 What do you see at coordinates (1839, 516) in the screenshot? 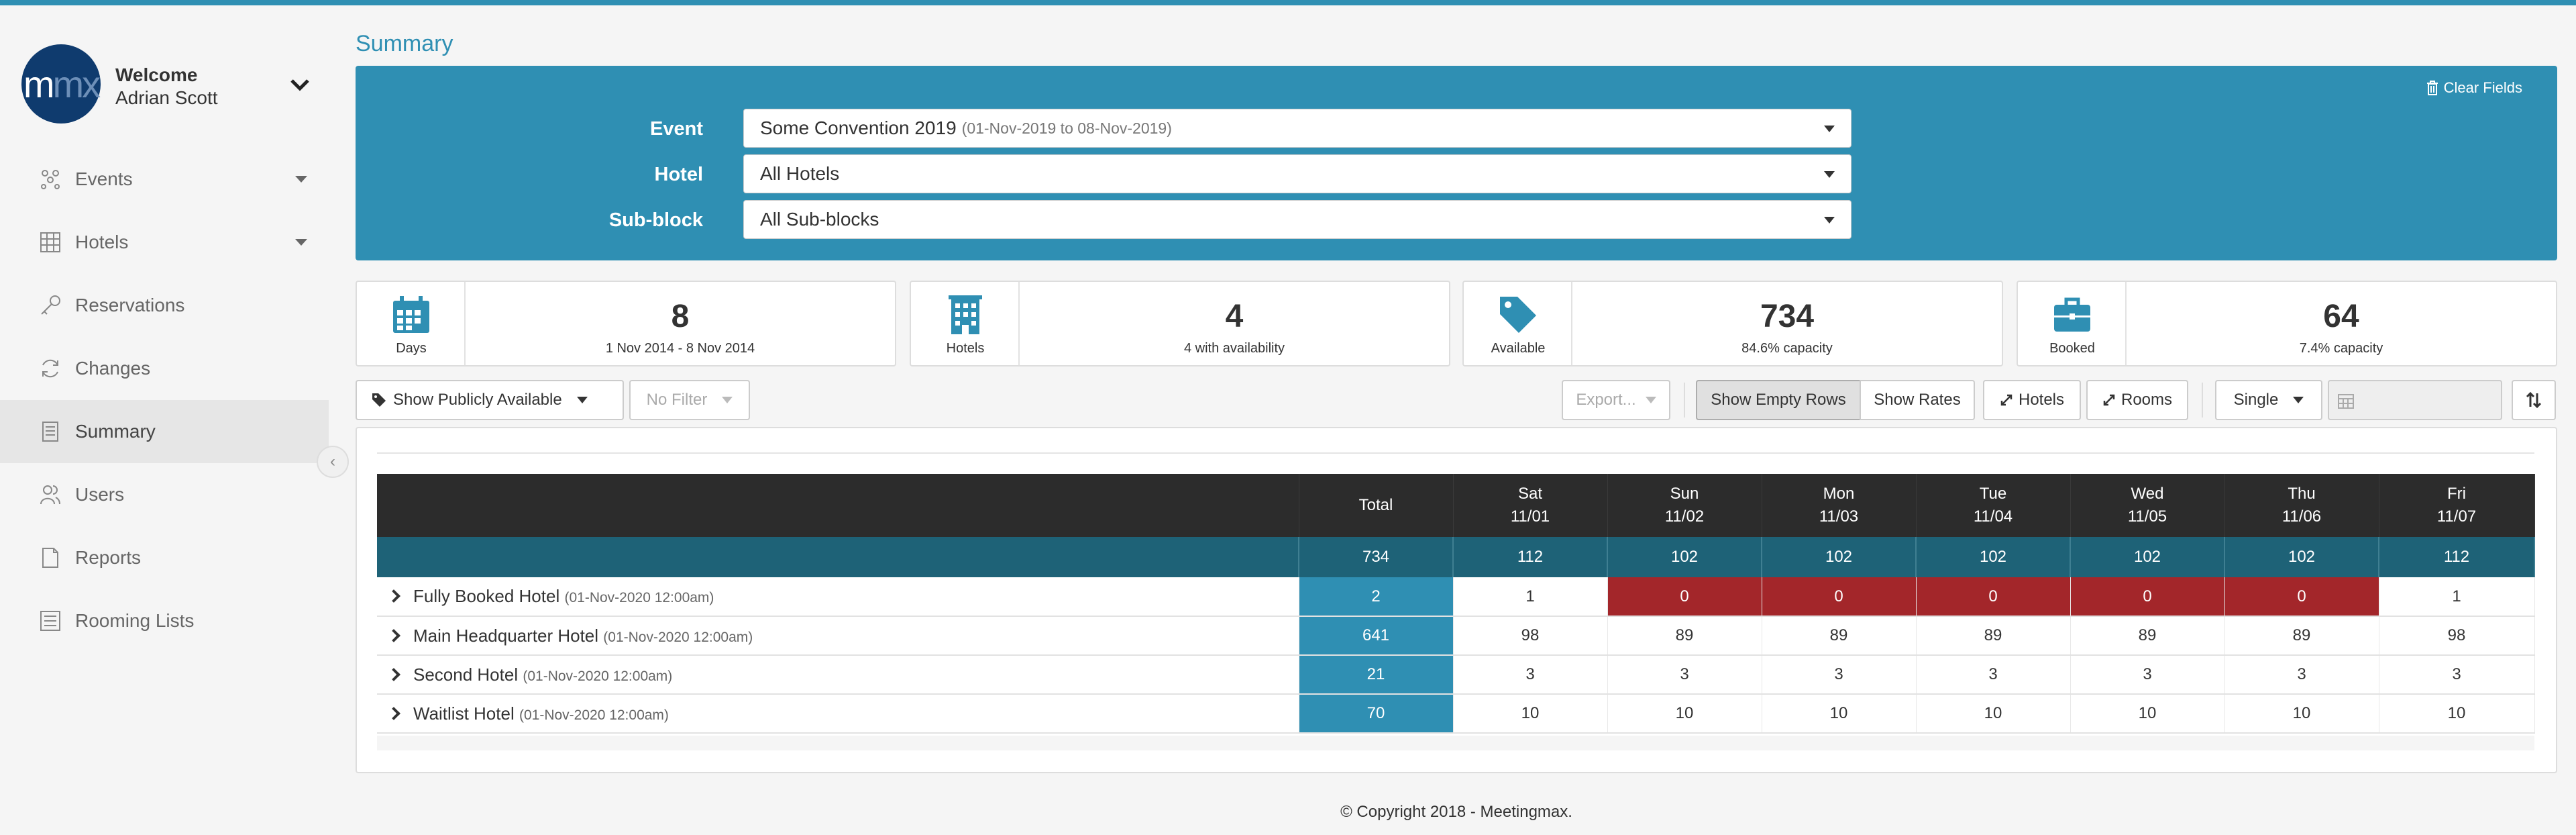
I see `day-date: 11/03` at bounding box center [1839, 516].